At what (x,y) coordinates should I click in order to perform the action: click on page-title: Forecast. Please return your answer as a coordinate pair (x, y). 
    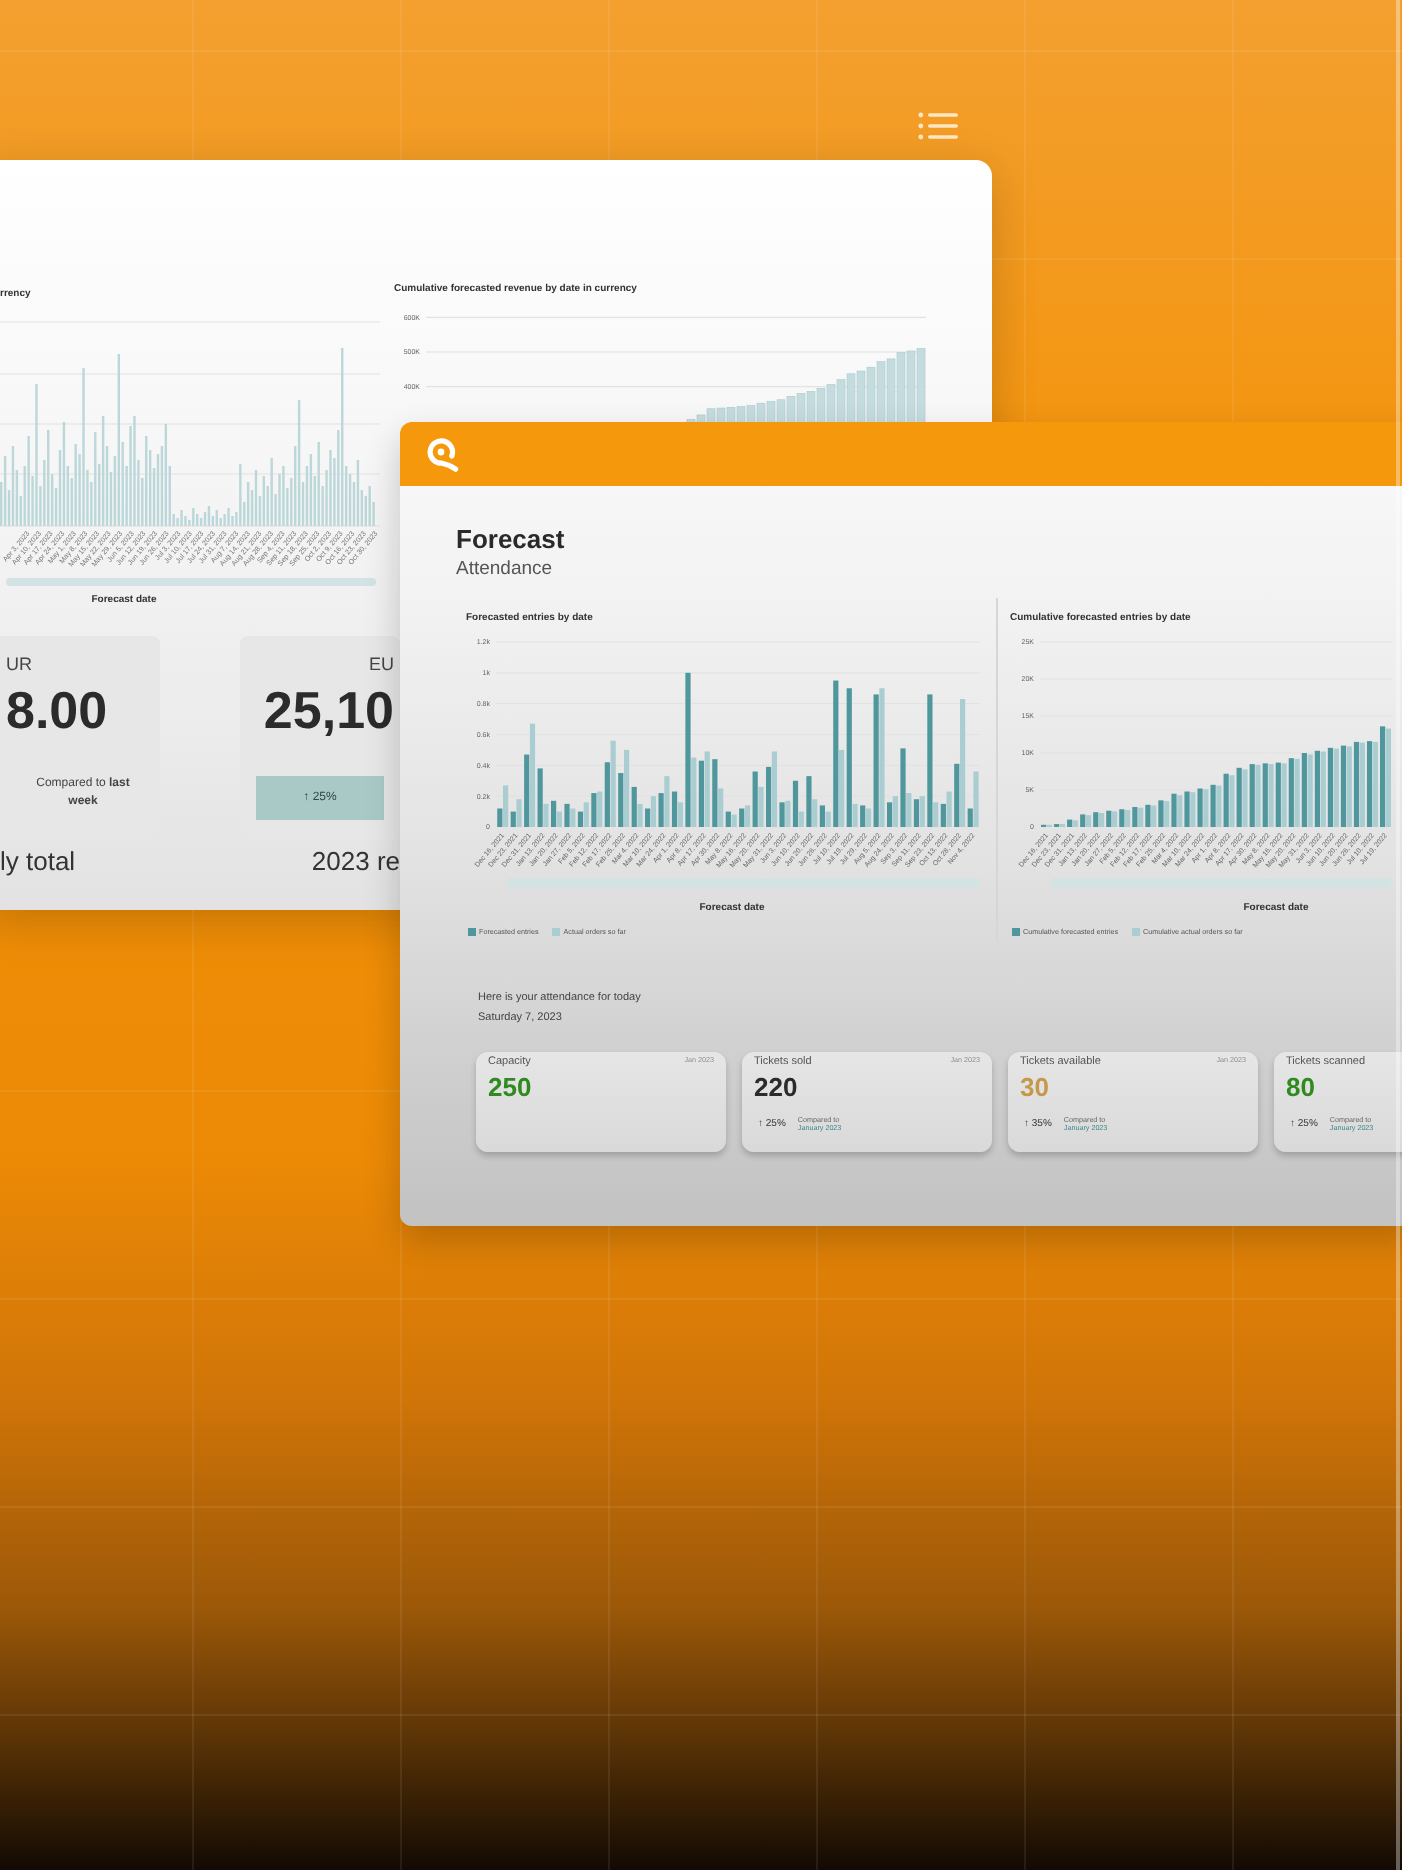
    Looking at the image, I should click on (510, 539).